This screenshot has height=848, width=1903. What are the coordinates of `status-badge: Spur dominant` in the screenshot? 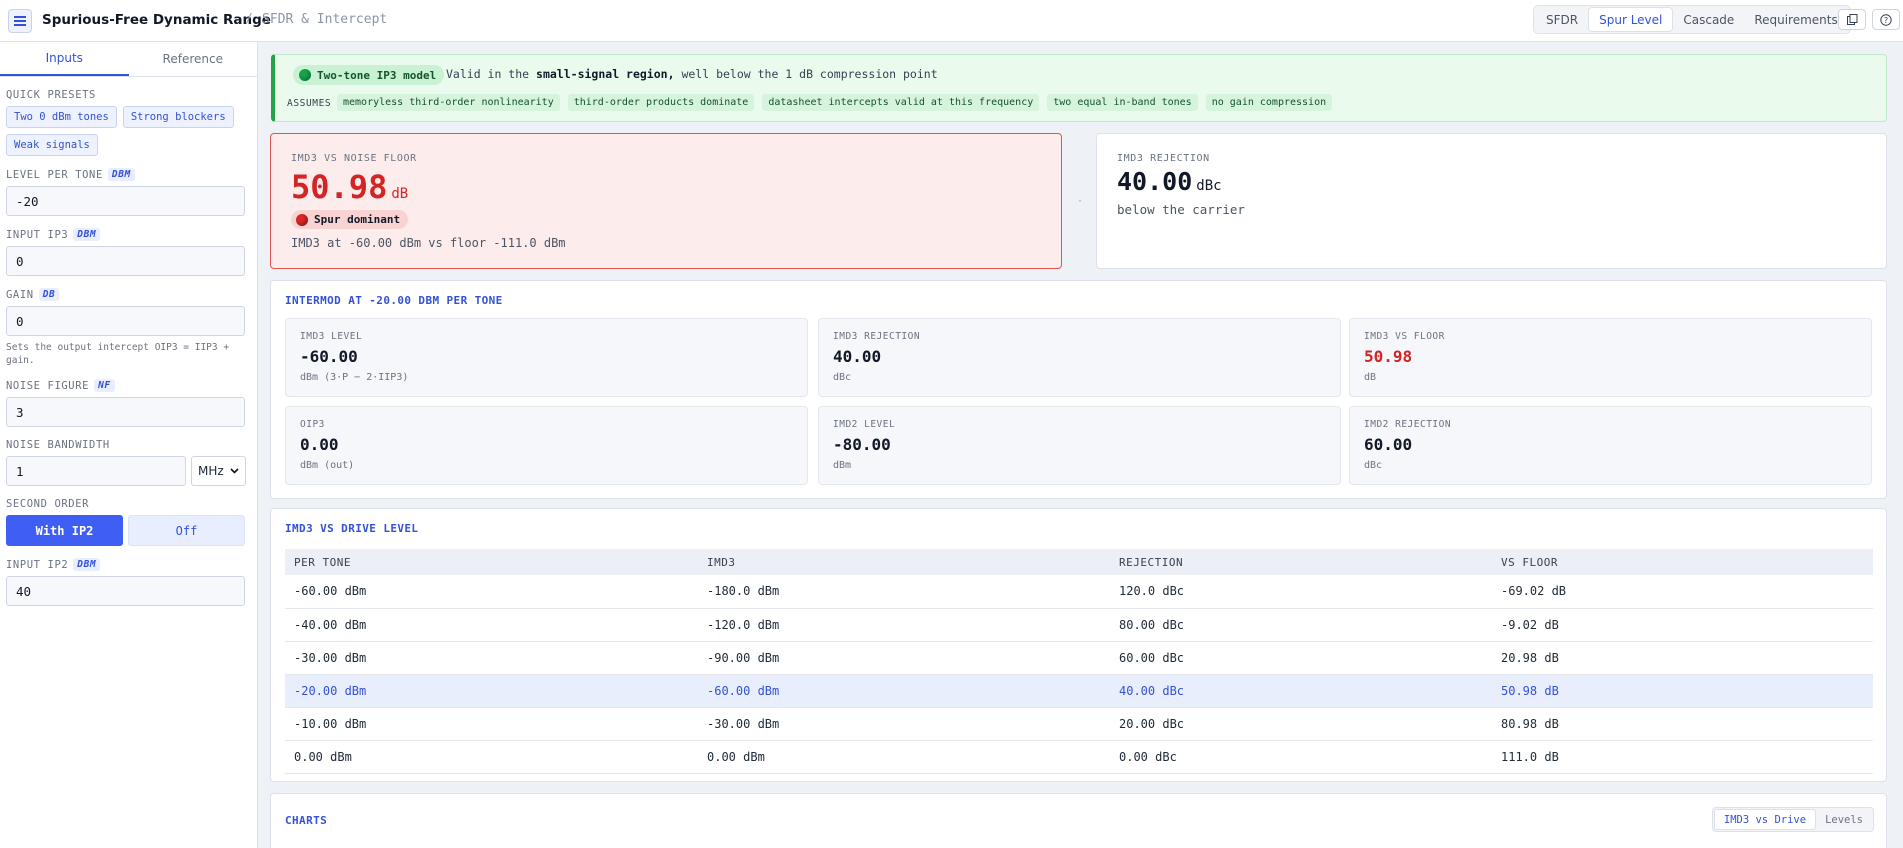 It's located at (350, 219).